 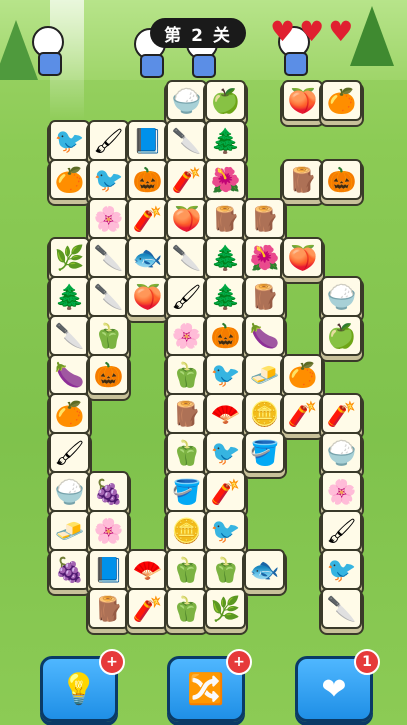 I want to click on logs-icon: 🪵, so click(x=264, y=296).